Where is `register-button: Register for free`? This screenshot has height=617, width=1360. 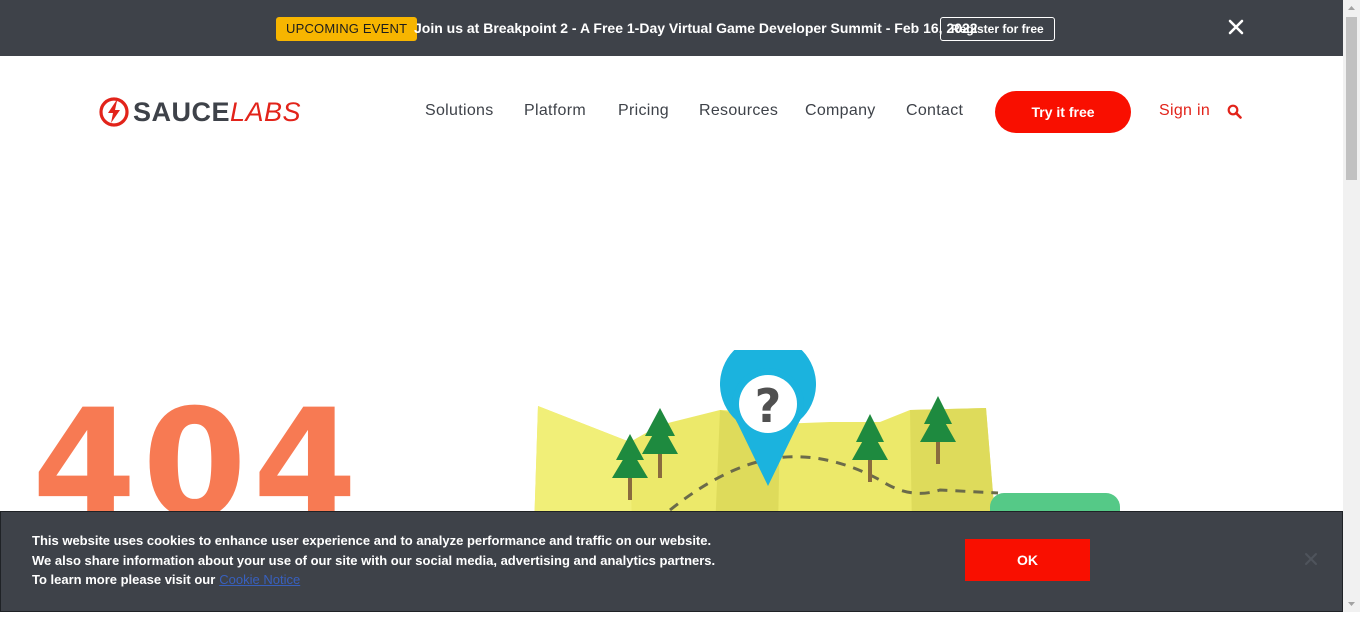
register-button: Register for free is located at coordinates (997, 29).